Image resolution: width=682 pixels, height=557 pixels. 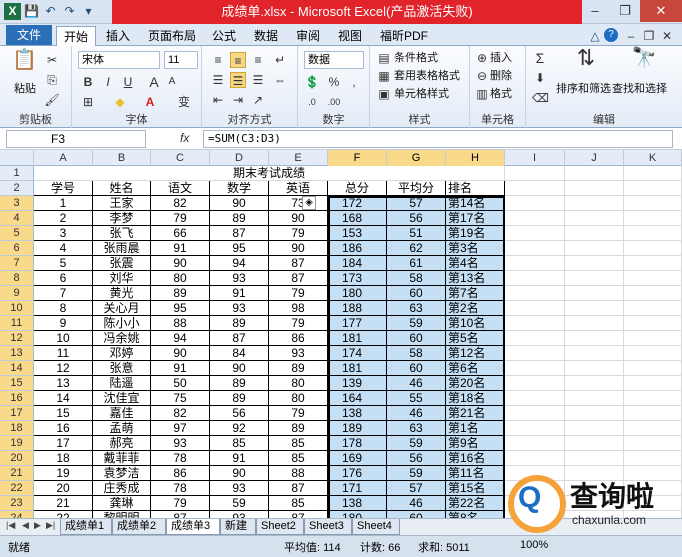 I want to click on formula-input: =SUM(C3:D3), so click(x=438, y=139).